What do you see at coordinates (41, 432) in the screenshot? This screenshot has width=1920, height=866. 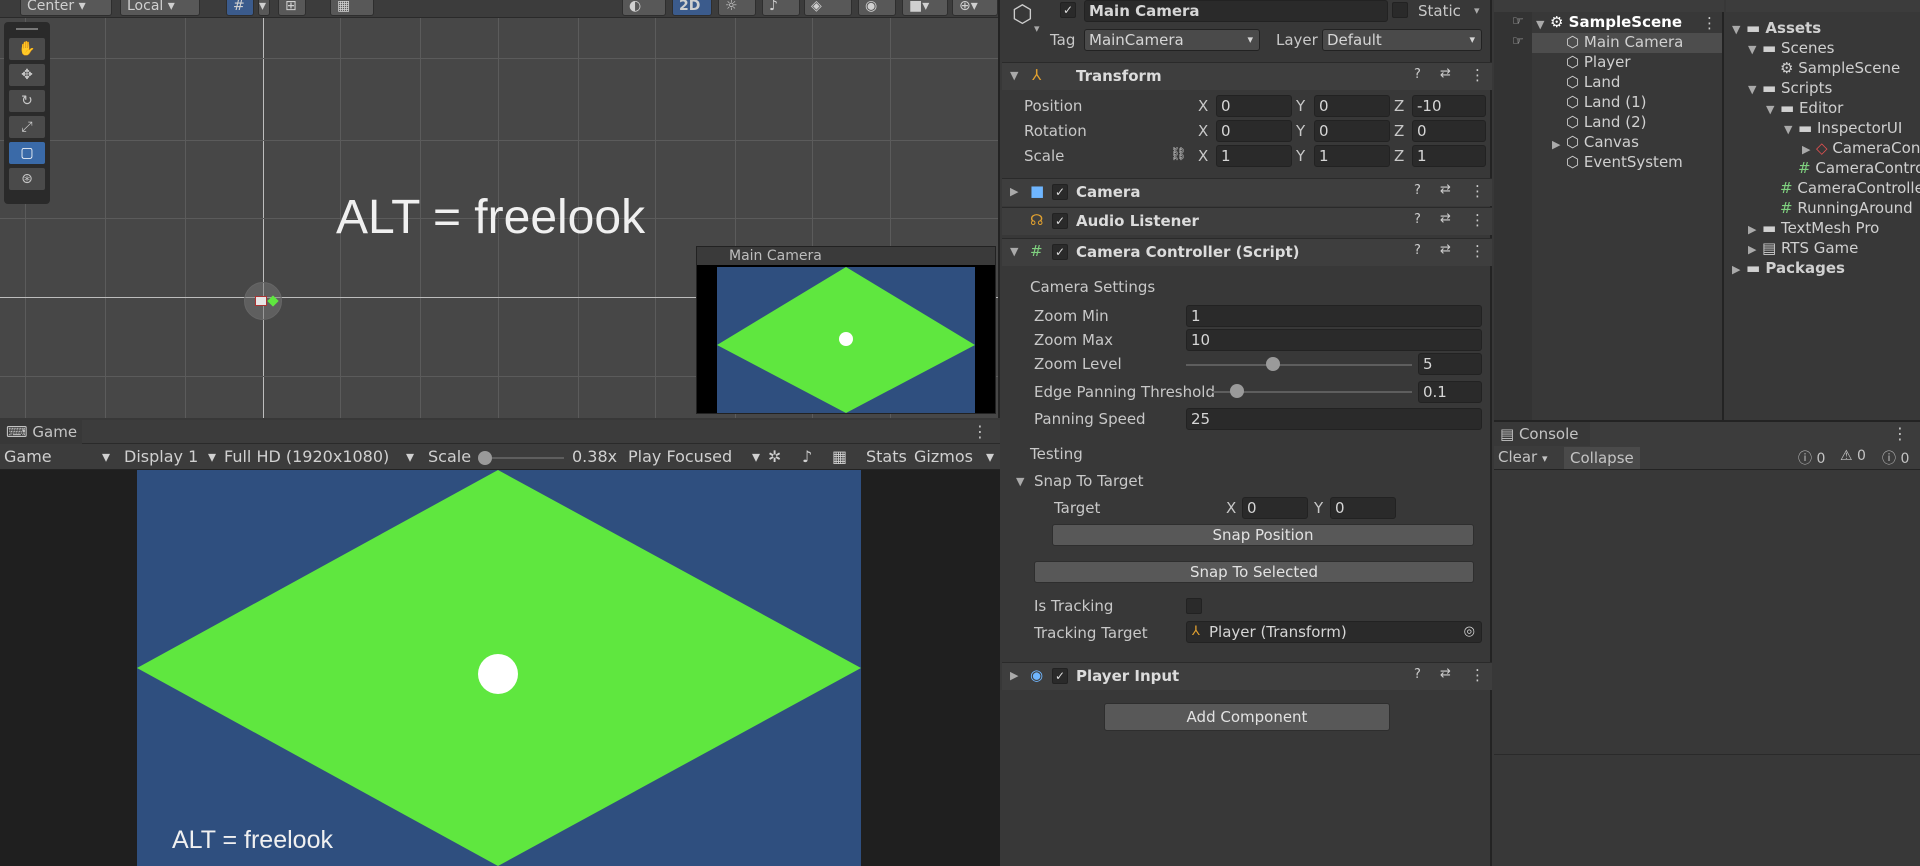 I see `tab-game: ⌨ Game` at bounding box center [41, 432].